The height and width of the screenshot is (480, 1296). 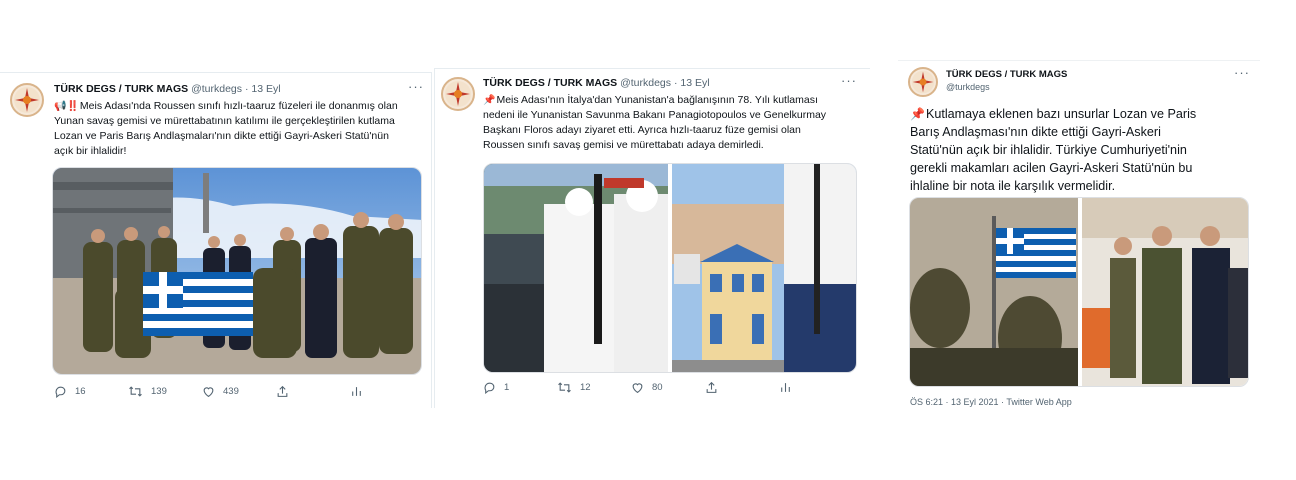 I want to click on like-count: 439, so click(x=231, y=391).